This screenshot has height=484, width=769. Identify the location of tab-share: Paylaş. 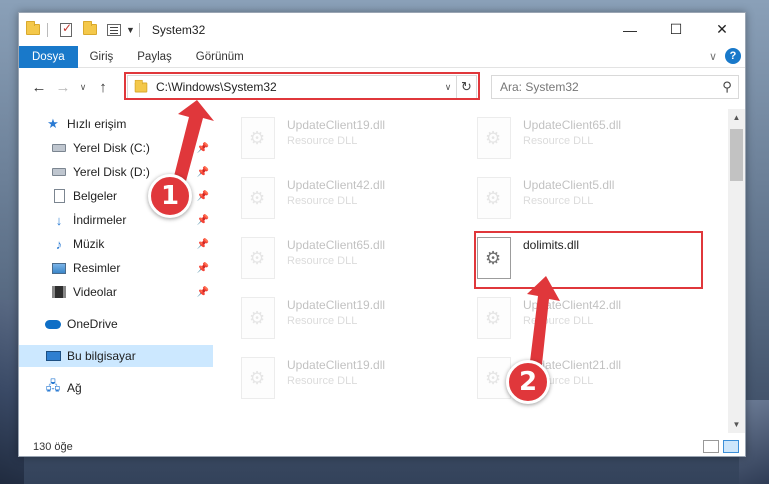
(154, 57).